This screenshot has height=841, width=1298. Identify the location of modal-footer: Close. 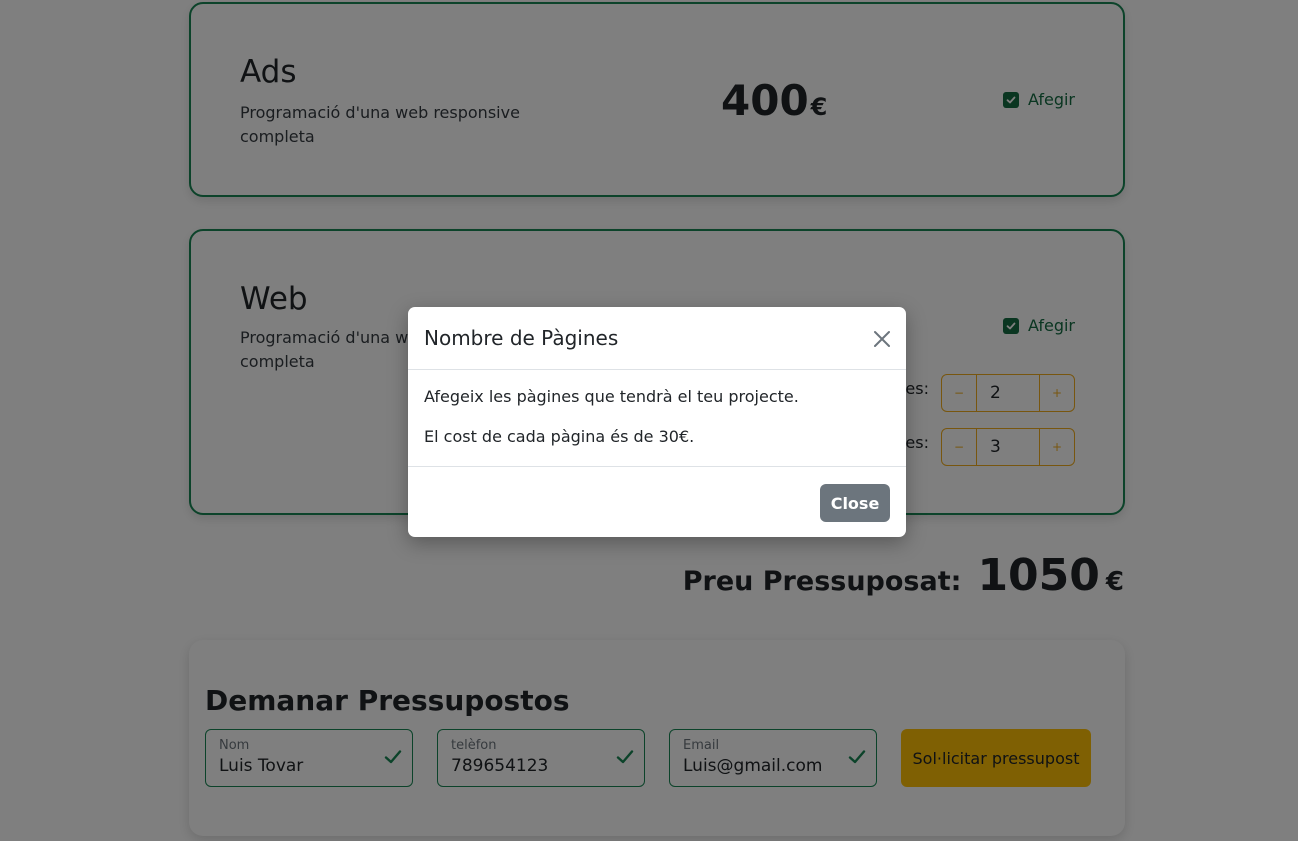
(657, 501).